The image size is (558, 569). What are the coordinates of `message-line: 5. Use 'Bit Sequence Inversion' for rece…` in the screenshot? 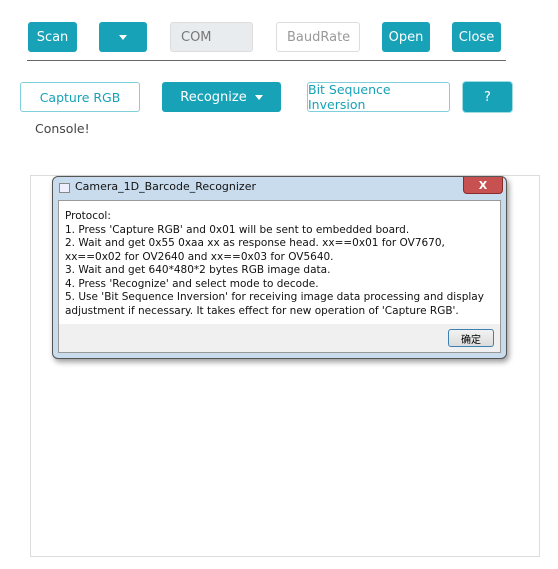 It's located at (276, 304).